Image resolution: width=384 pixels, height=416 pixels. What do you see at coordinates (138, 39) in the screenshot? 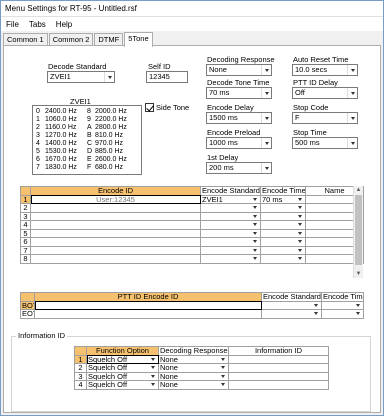
I see `tab-5tone: 5Tone` at bounding box center [138, 39].